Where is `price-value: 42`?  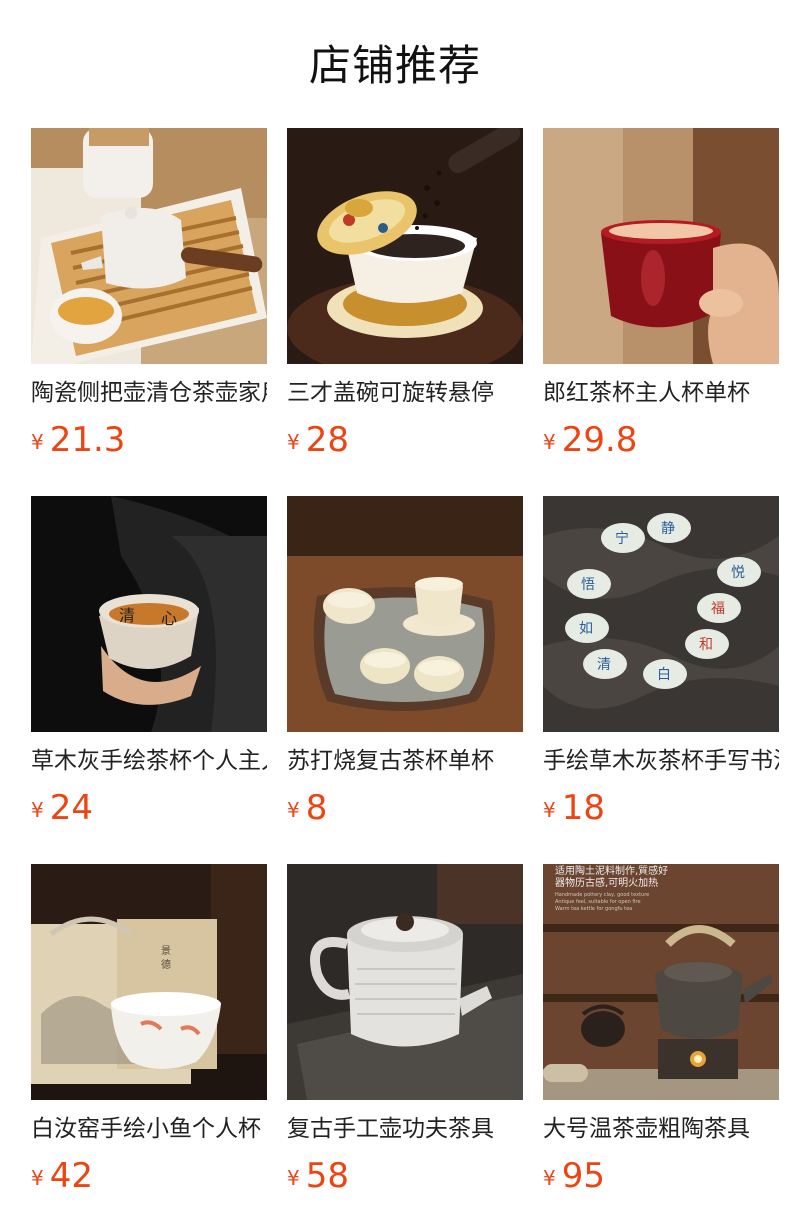
price-value: 42 is located at coordinates (71, 1176).